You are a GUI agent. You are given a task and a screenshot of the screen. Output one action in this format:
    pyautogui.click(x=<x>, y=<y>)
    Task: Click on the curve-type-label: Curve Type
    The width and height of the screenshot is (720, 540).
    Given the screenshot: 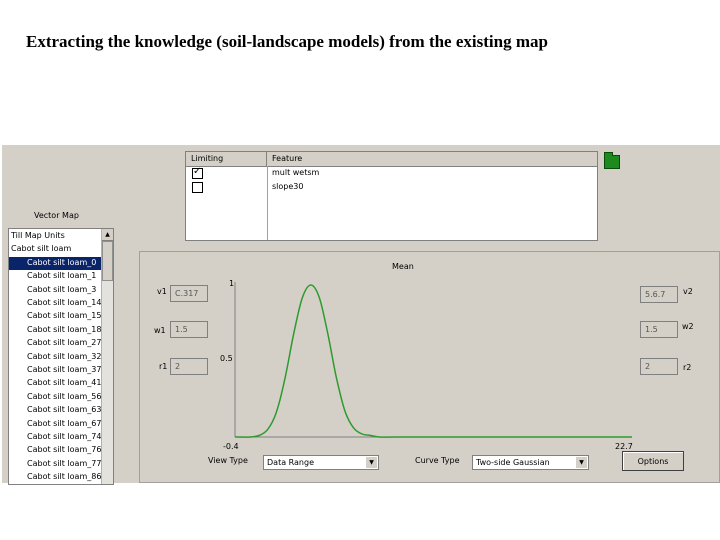 What is the action you would take?
    pyautogui.click(x=437, y=460)
    